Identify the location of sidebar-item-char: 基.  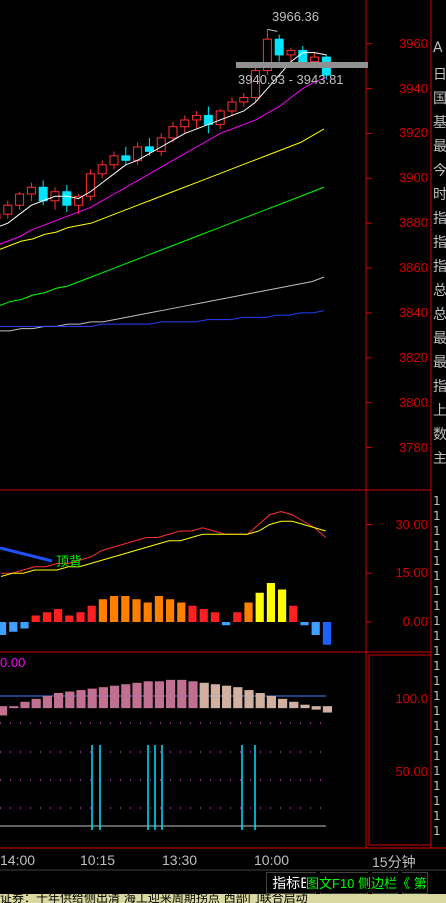
(439, 122).